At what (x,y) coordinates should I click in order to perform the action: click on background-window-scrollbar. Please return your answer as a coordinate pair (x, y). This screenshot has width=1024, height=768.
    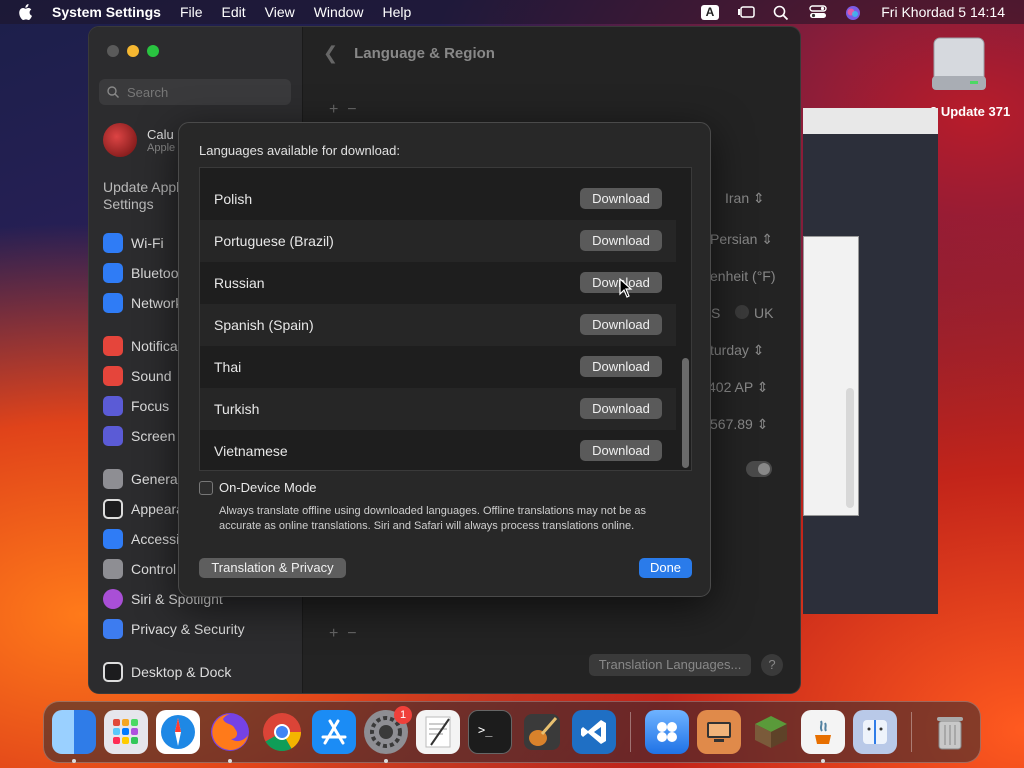
    Looking at the image, I should click on (850, 448).